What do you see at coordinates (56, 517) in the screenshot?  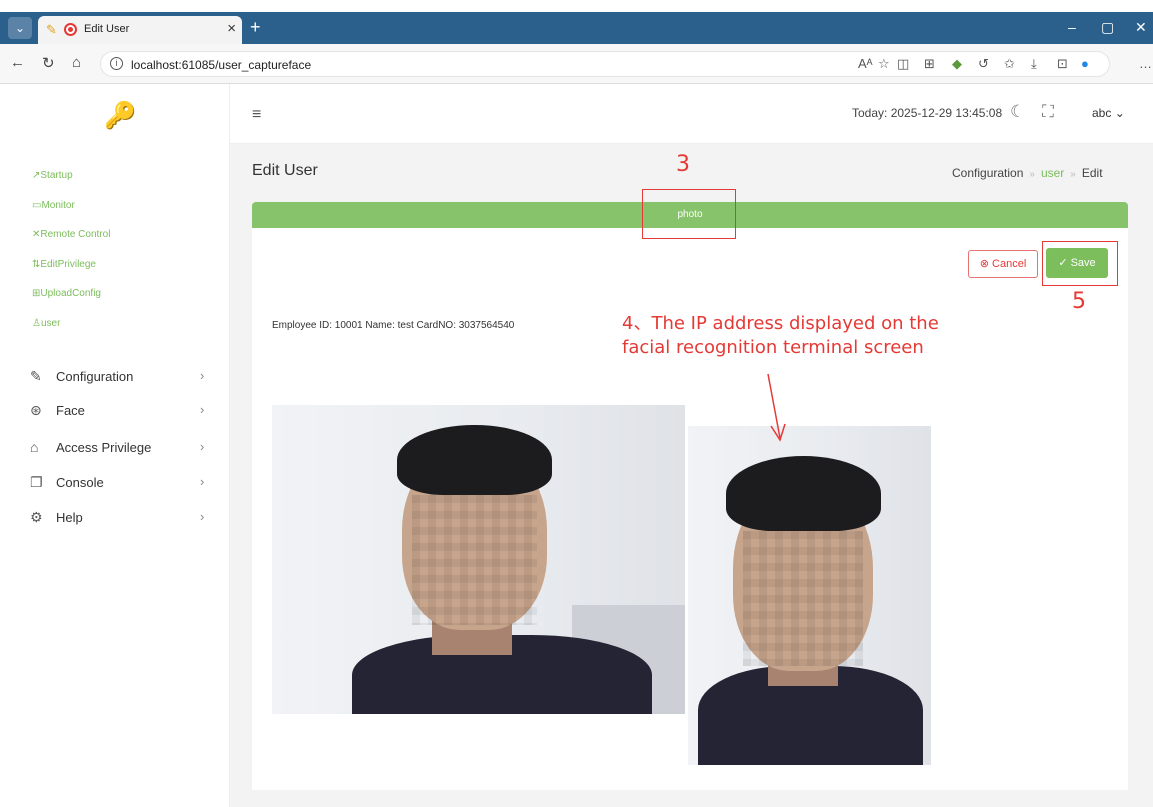 I see `sidebar-menu-help: ⚙ Help` at bounding box center [56, 517].